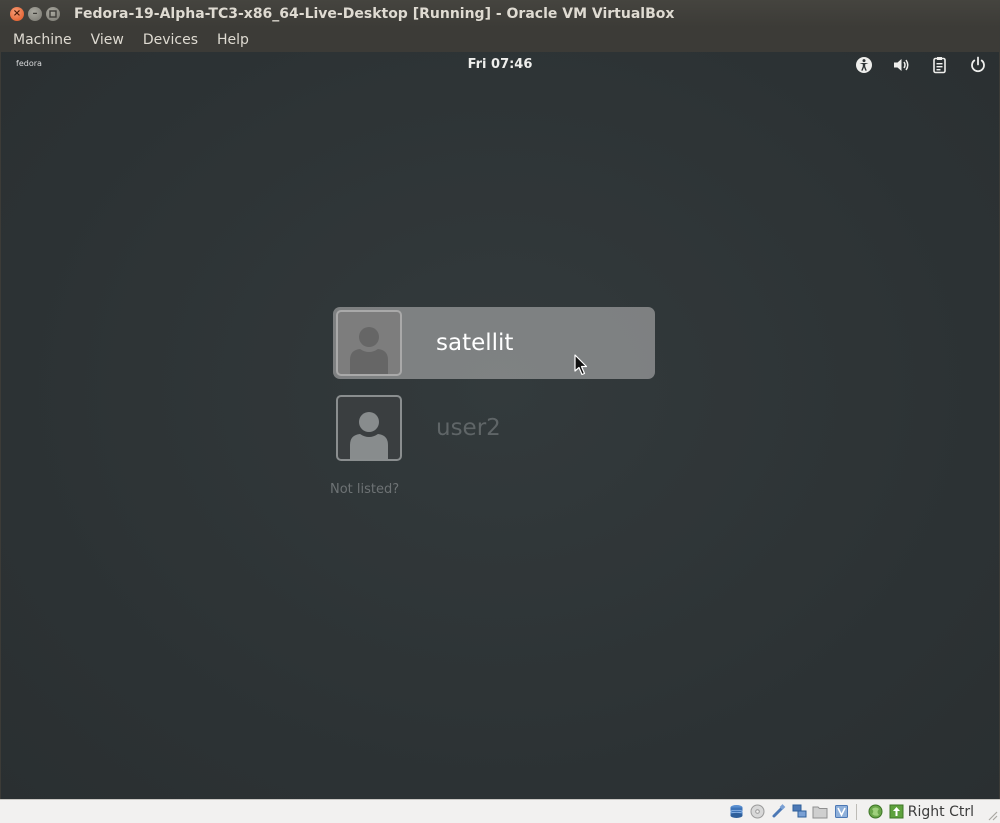 This screenshot has height=823, width=1000. What do you see at coordinates (500, 811) in the screenshot?
I see `status-bar: Right Ctrl` at bounding box center [500, 811].